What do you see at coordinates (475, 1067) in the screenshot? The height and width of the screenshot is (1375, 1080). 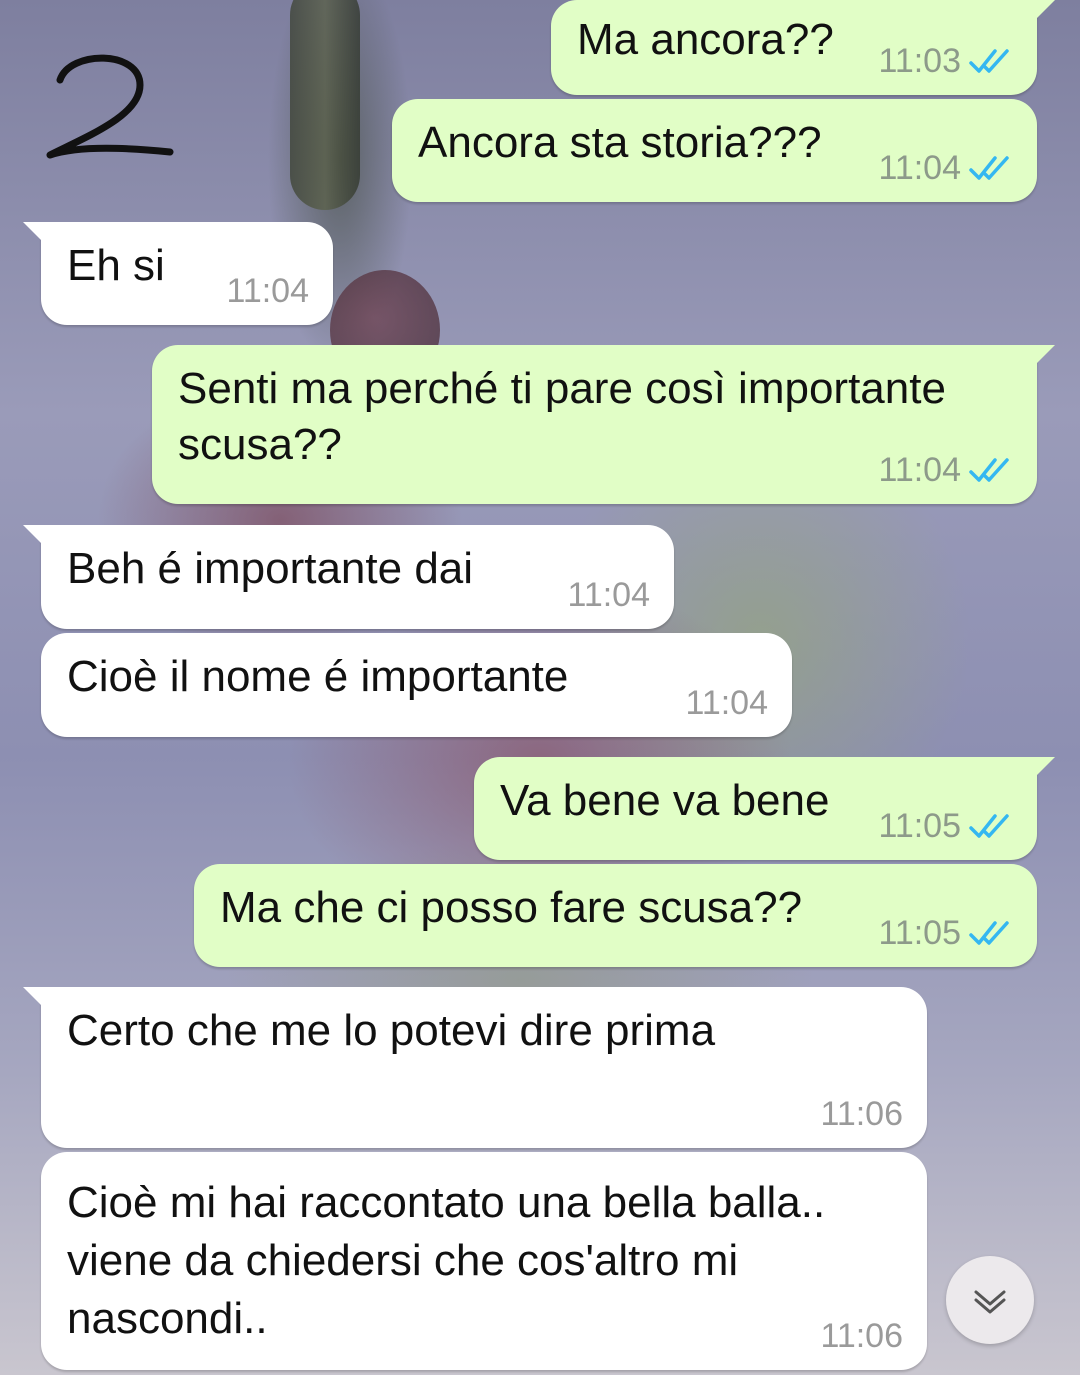 I see `incoming-message: Certo che me lo potevi dire prima 11:06` at bounding box center [475, 1067].